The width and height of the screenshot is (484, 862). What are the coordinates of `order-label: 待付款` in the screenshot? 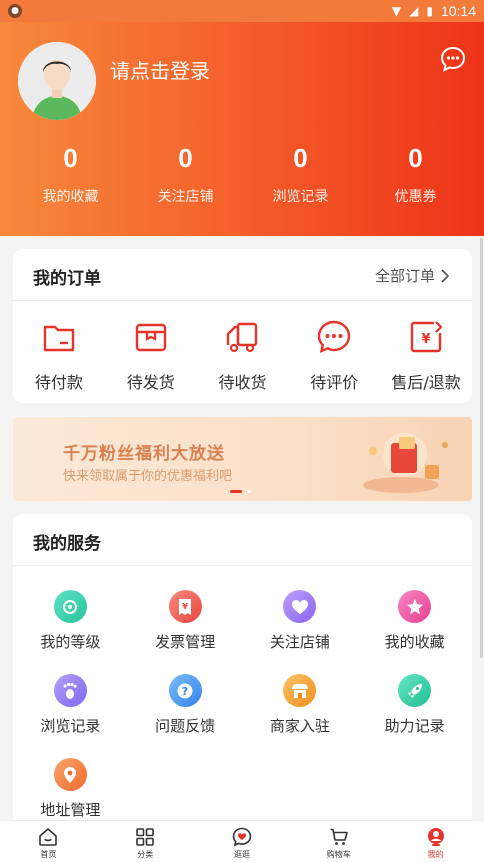 It's located at (58, 382).